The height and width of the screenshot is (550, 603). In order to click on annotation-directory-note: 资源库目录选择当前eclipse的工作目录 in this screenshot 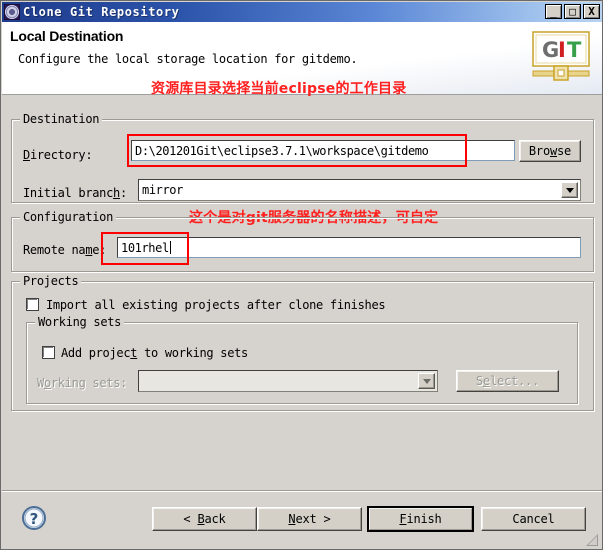, I will do `click(279, 89)`.